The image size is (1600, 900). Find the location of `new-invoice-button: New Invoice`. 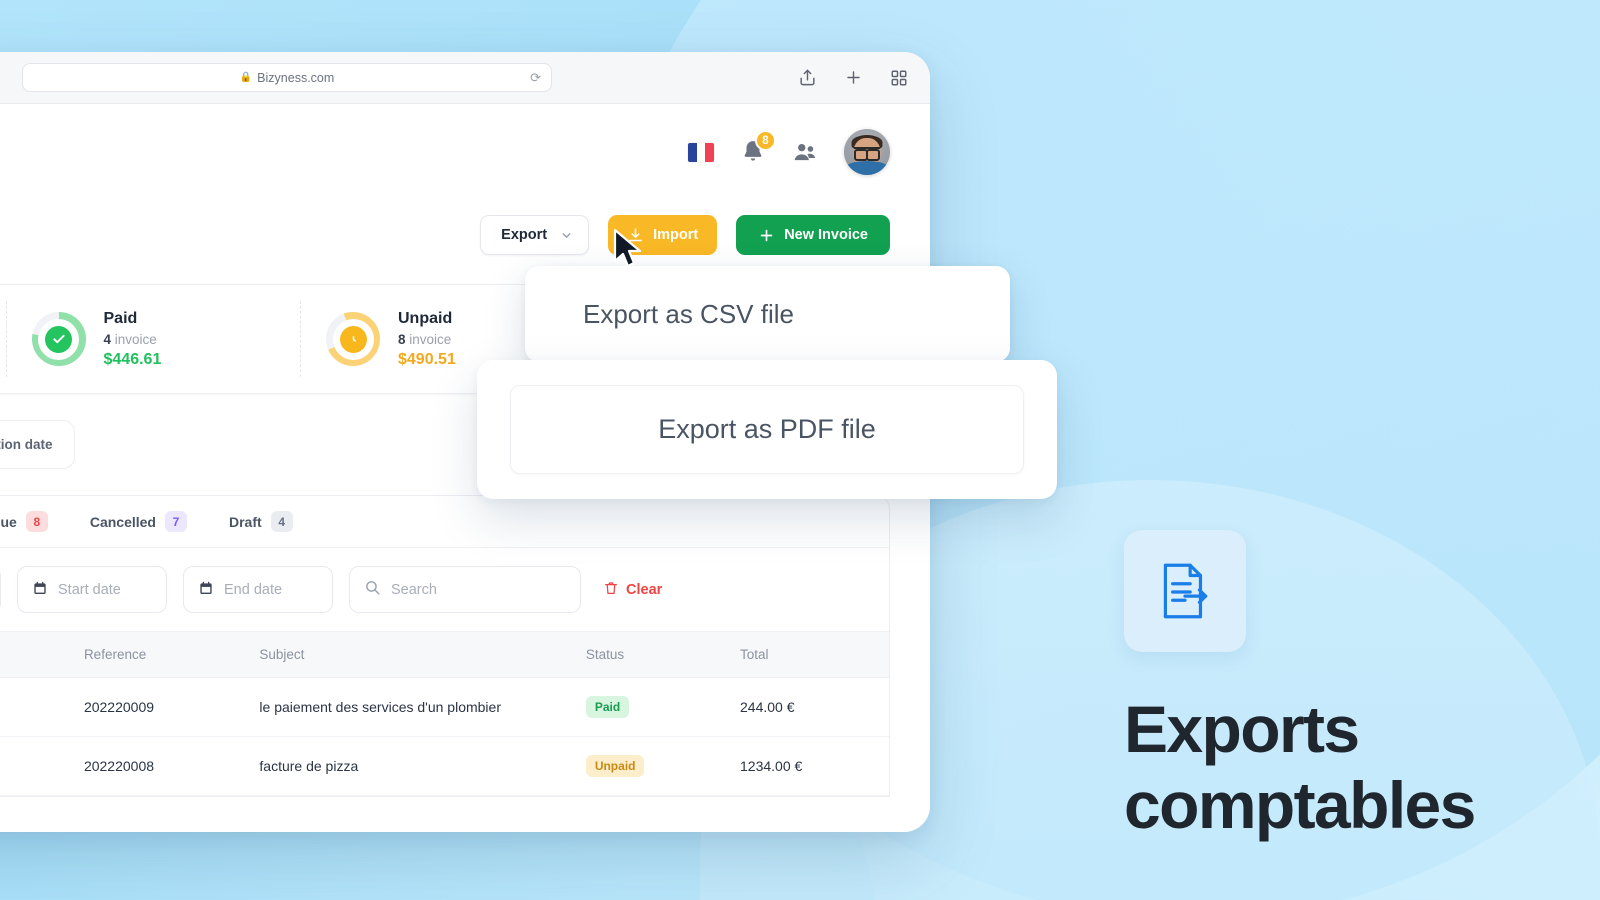

new-invoice-button: New Invoice is located at coordinates (813, 235).